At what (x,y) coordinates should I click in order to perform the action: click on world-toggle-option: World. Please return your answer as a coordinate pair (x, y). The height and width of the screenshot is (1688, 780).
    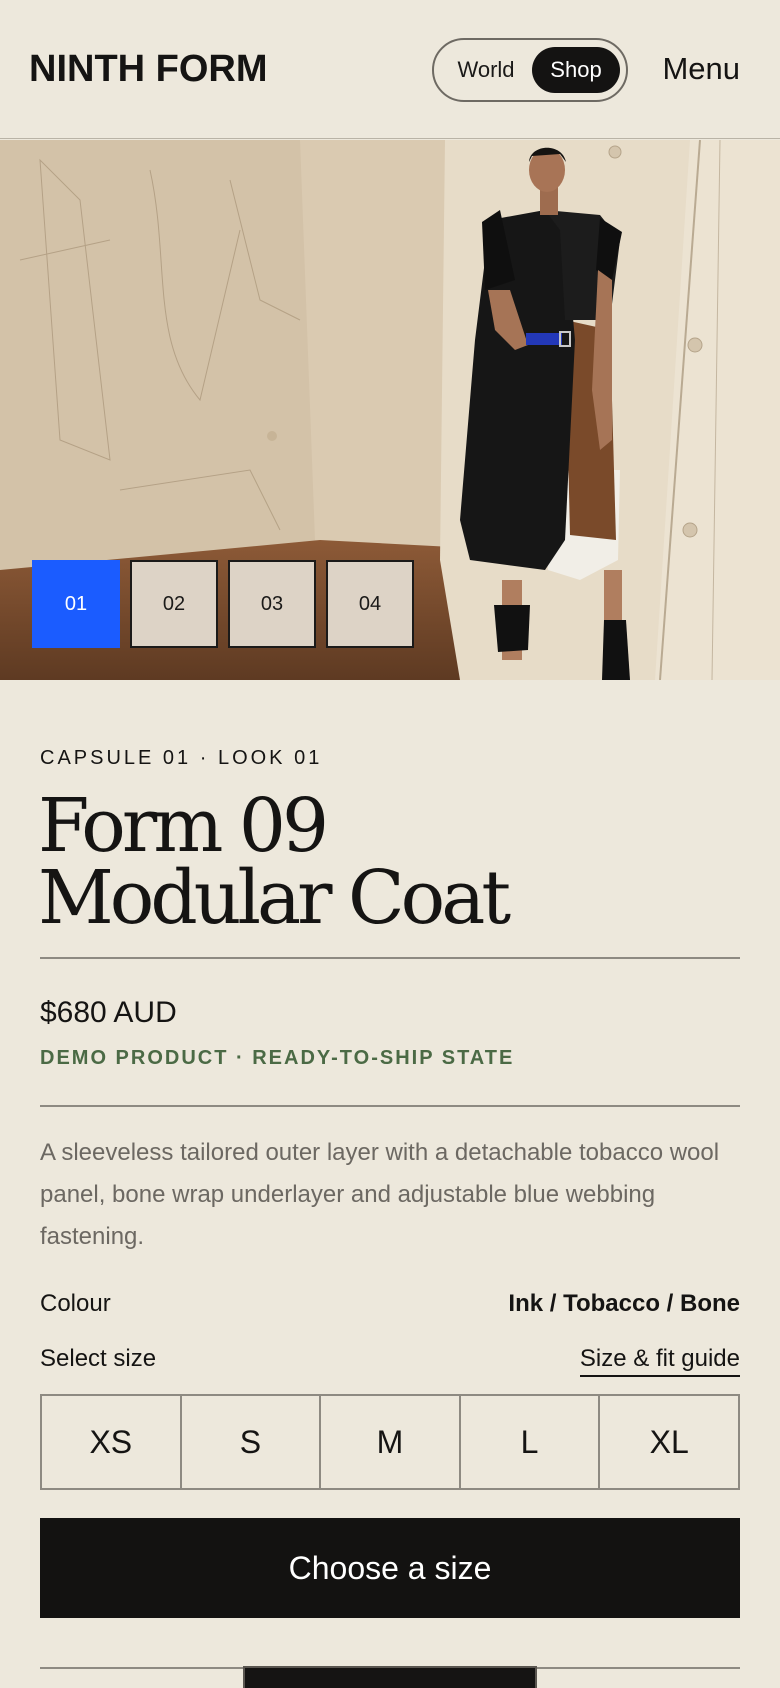
    Looking at the image, I should click on (486, 70).